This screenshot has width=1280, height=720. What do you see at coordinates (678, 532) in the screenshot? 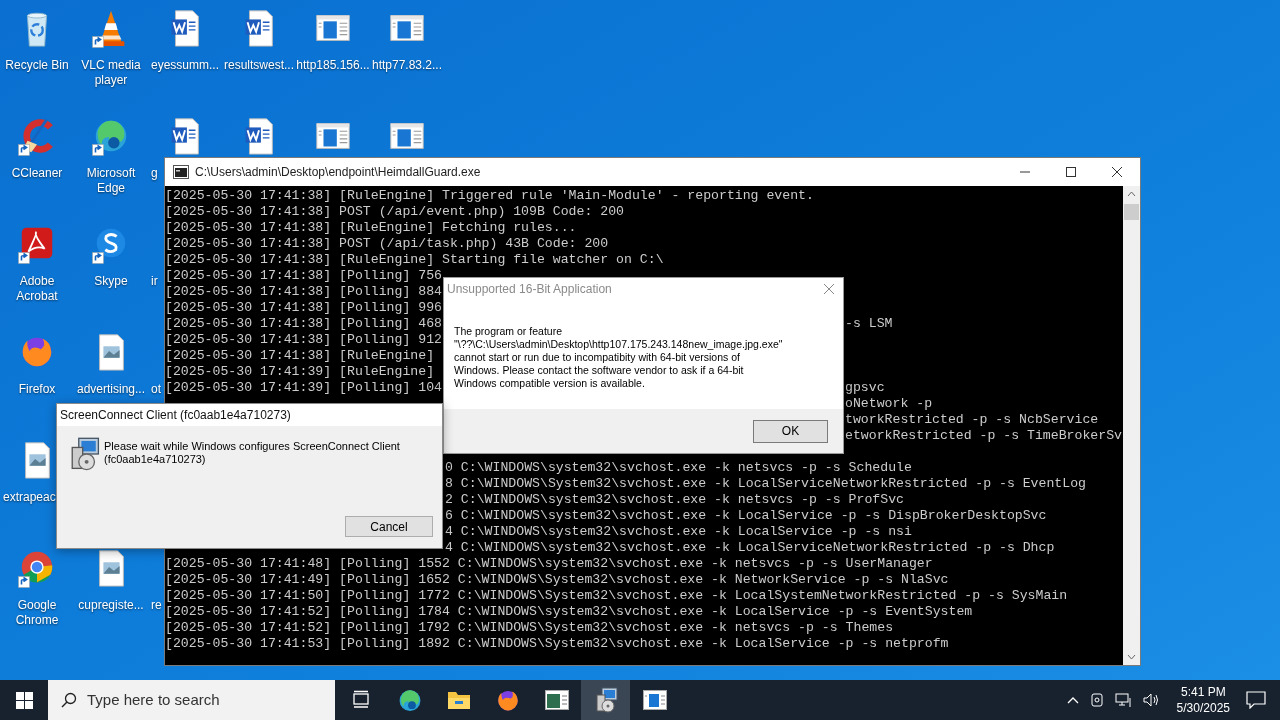
I see `console-line: 4 C:\WINDOWS\system32\svchost.exe -k LocalService -p -s nsi` at bounding box center [678, 532].